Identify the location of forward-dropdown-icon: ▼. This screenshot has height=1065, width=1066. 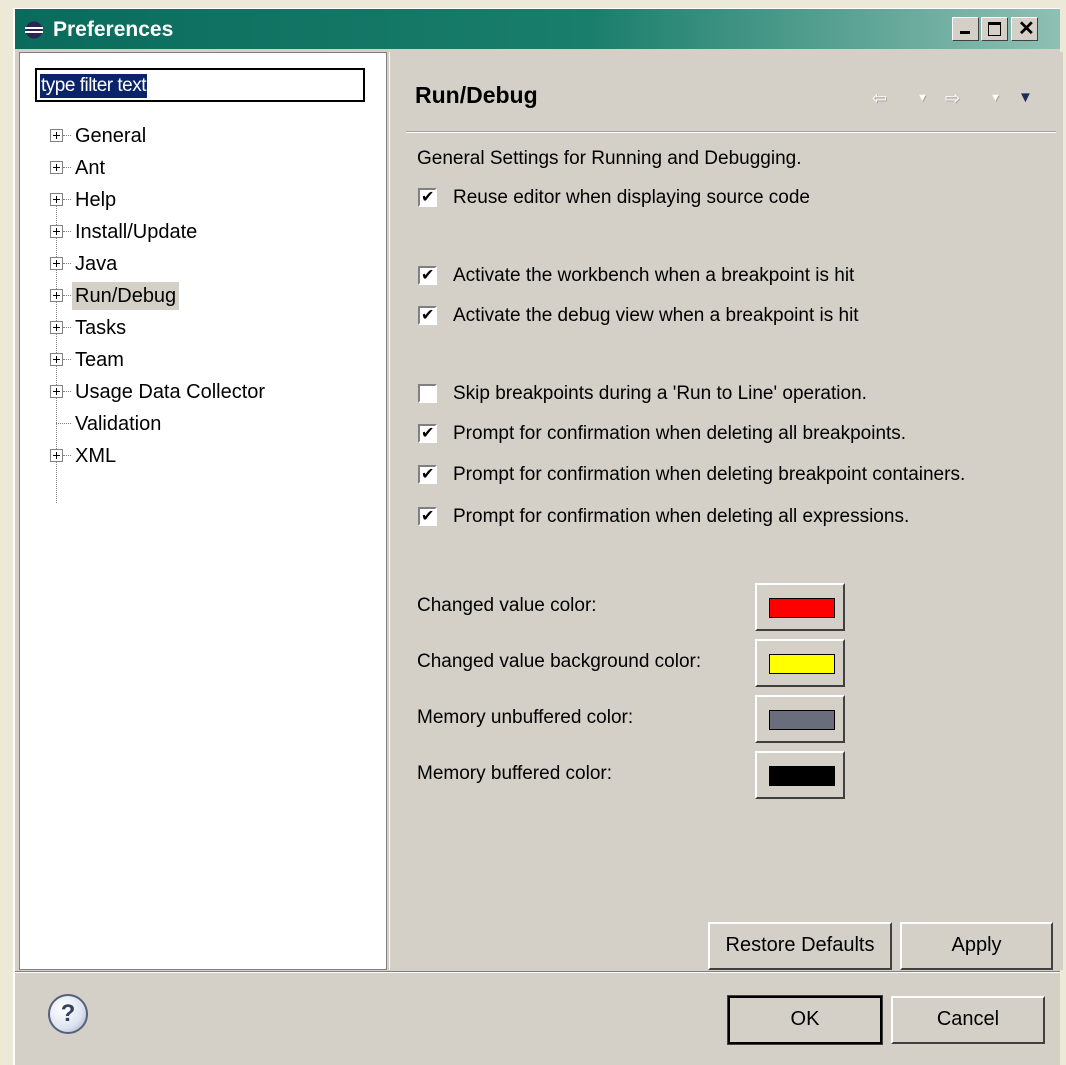
(995, 98).